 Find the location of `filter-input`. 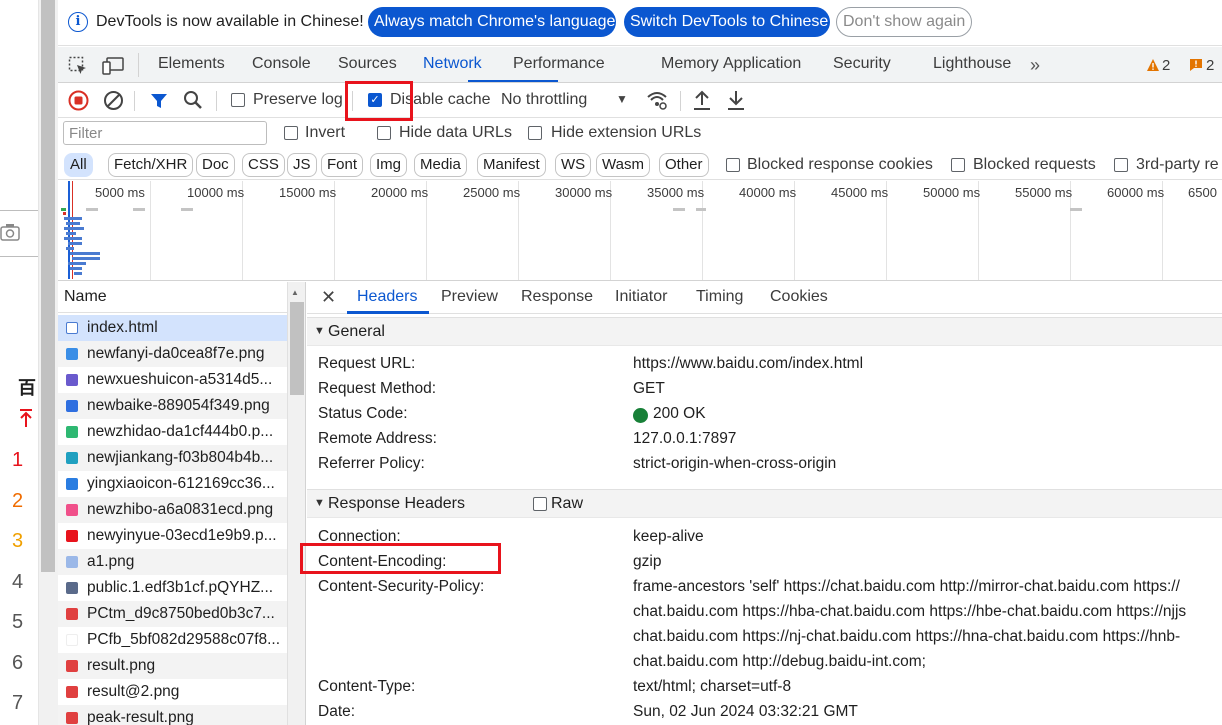

filter-input is located at coordinates (165, 133).